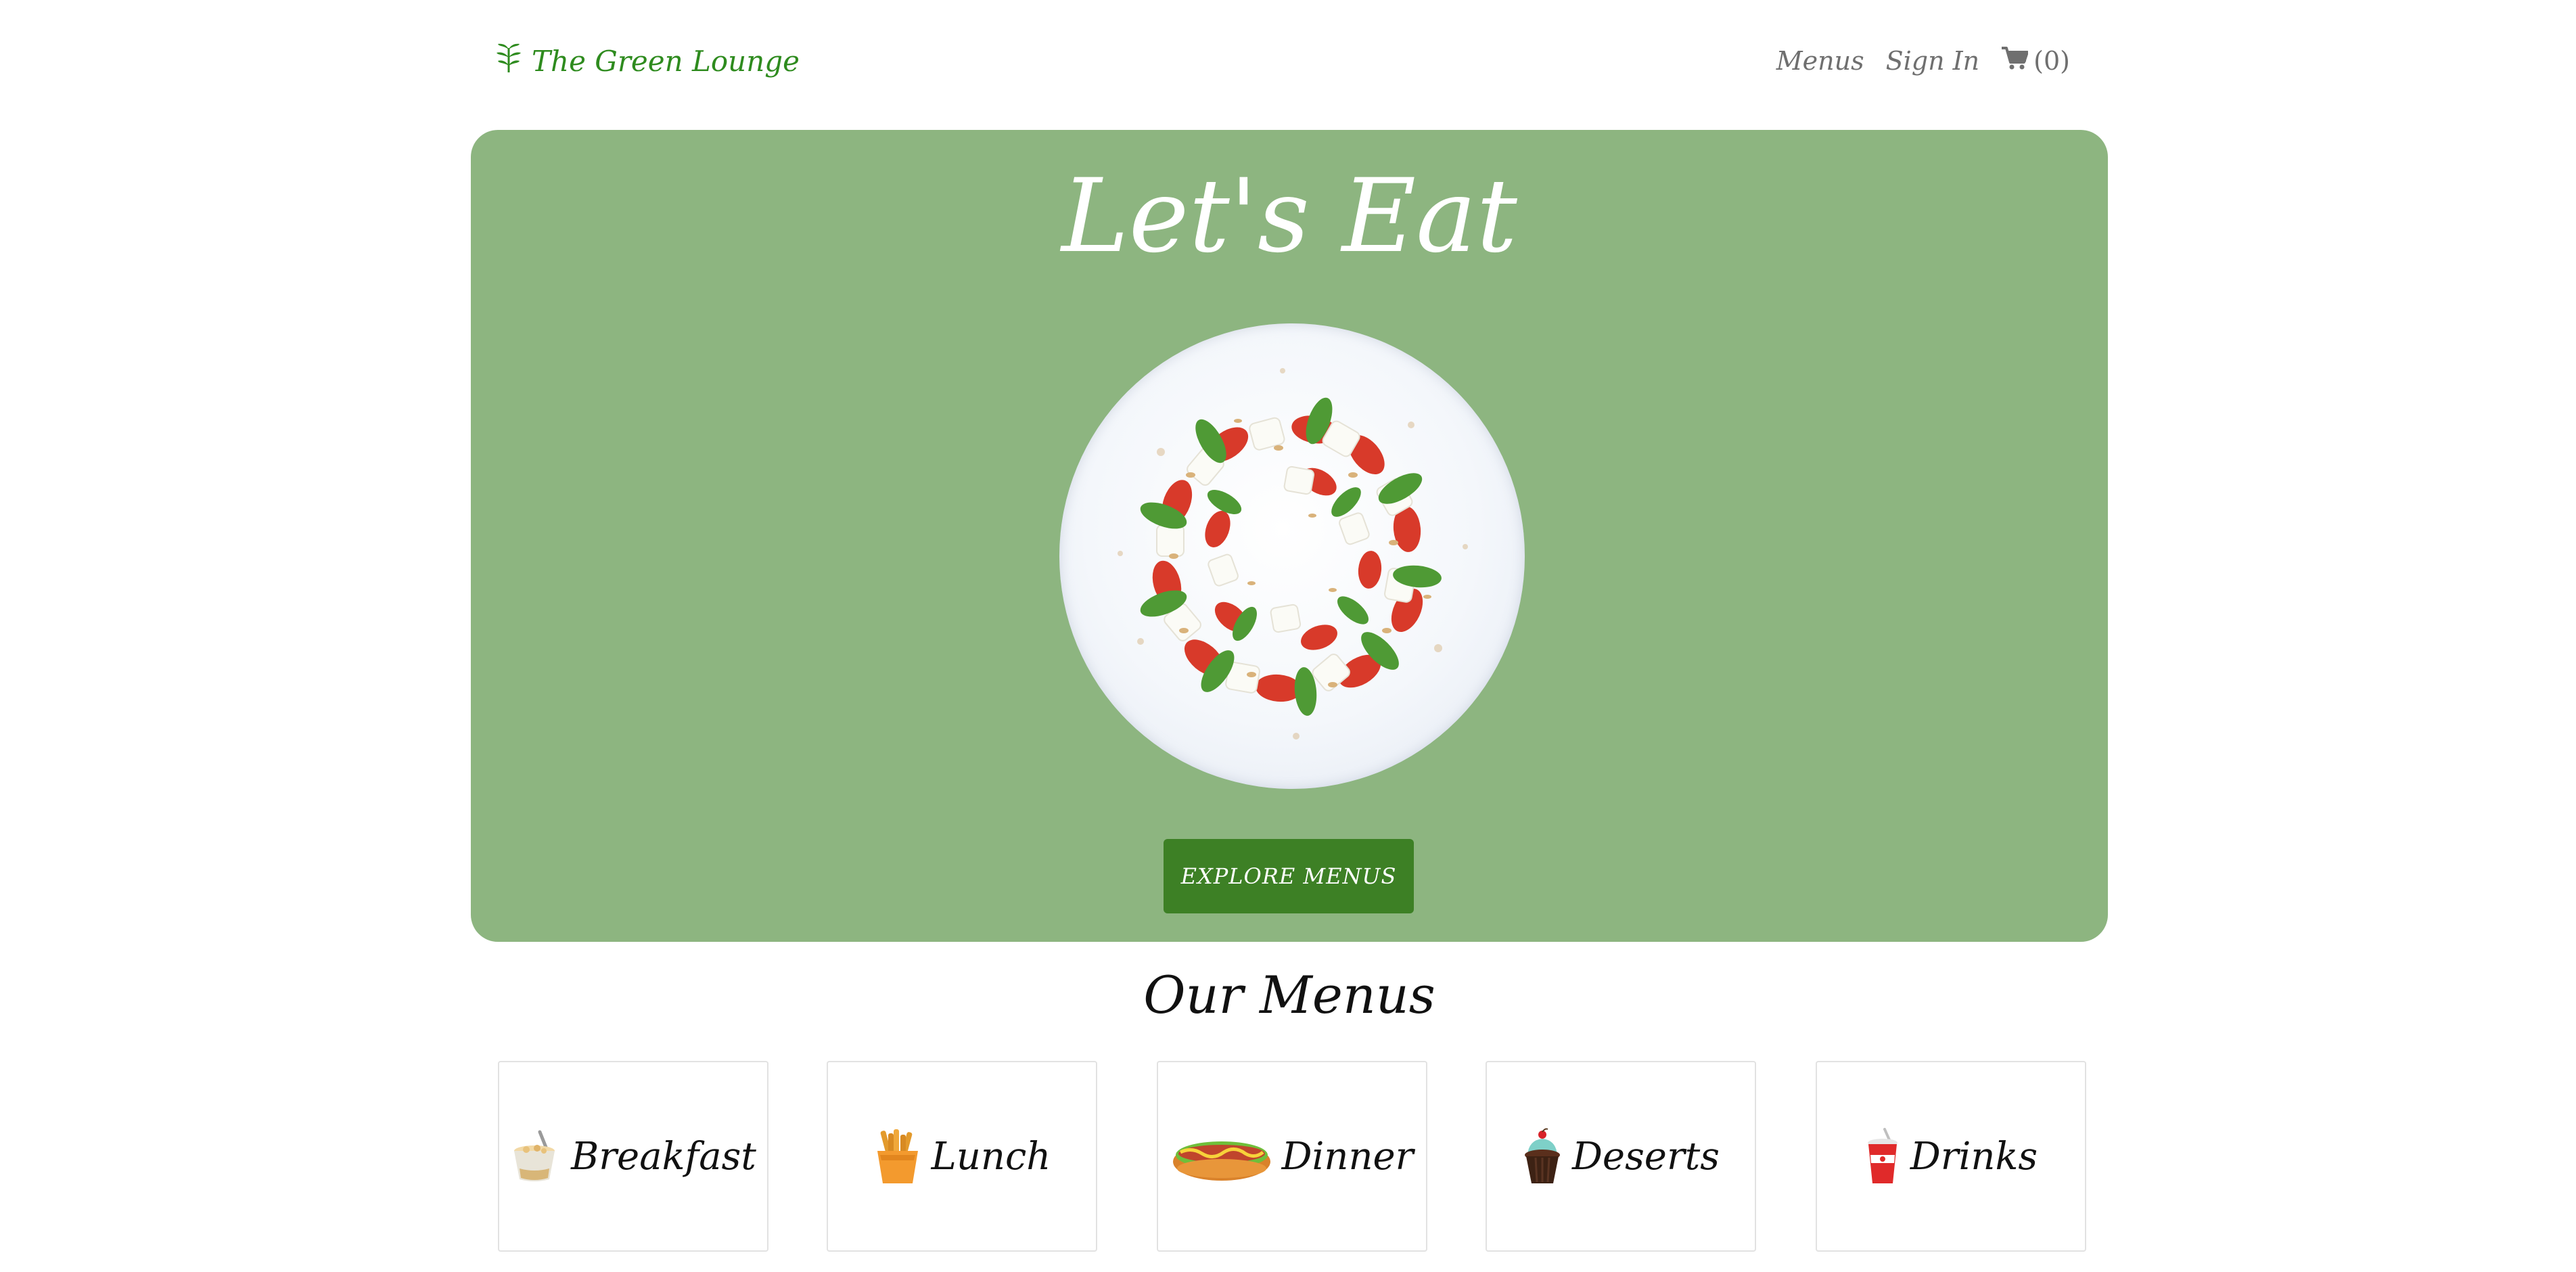 The image size is (2576, 1272). I want to click on nav-link-sign-in: Sign In, so click(1933, 61).